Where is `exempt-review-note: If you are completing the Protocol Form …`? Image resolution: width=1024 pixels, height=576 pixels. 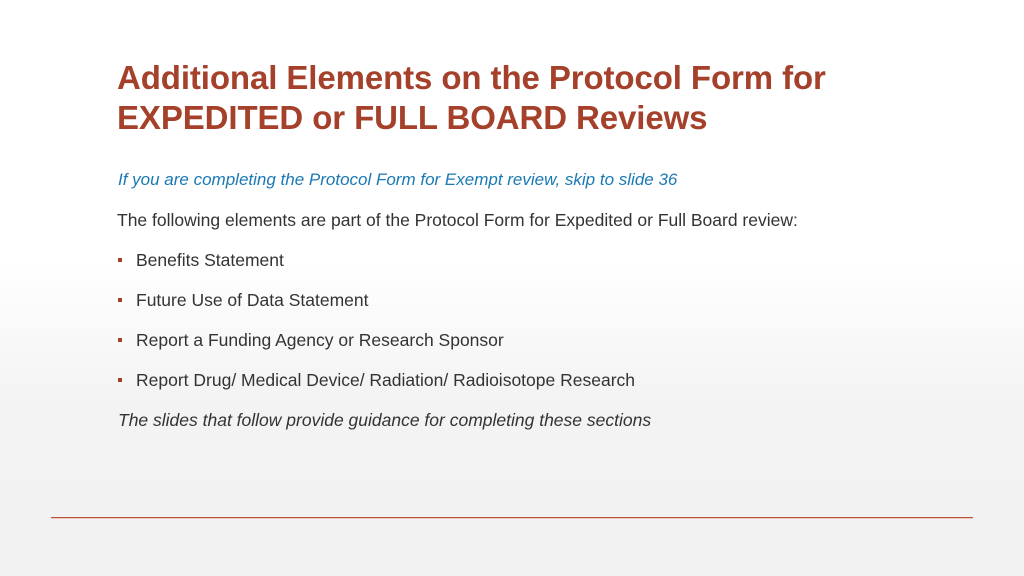
exempt-review-note: If you are completing the Protocol Form … is located at coordinates (398, 179).